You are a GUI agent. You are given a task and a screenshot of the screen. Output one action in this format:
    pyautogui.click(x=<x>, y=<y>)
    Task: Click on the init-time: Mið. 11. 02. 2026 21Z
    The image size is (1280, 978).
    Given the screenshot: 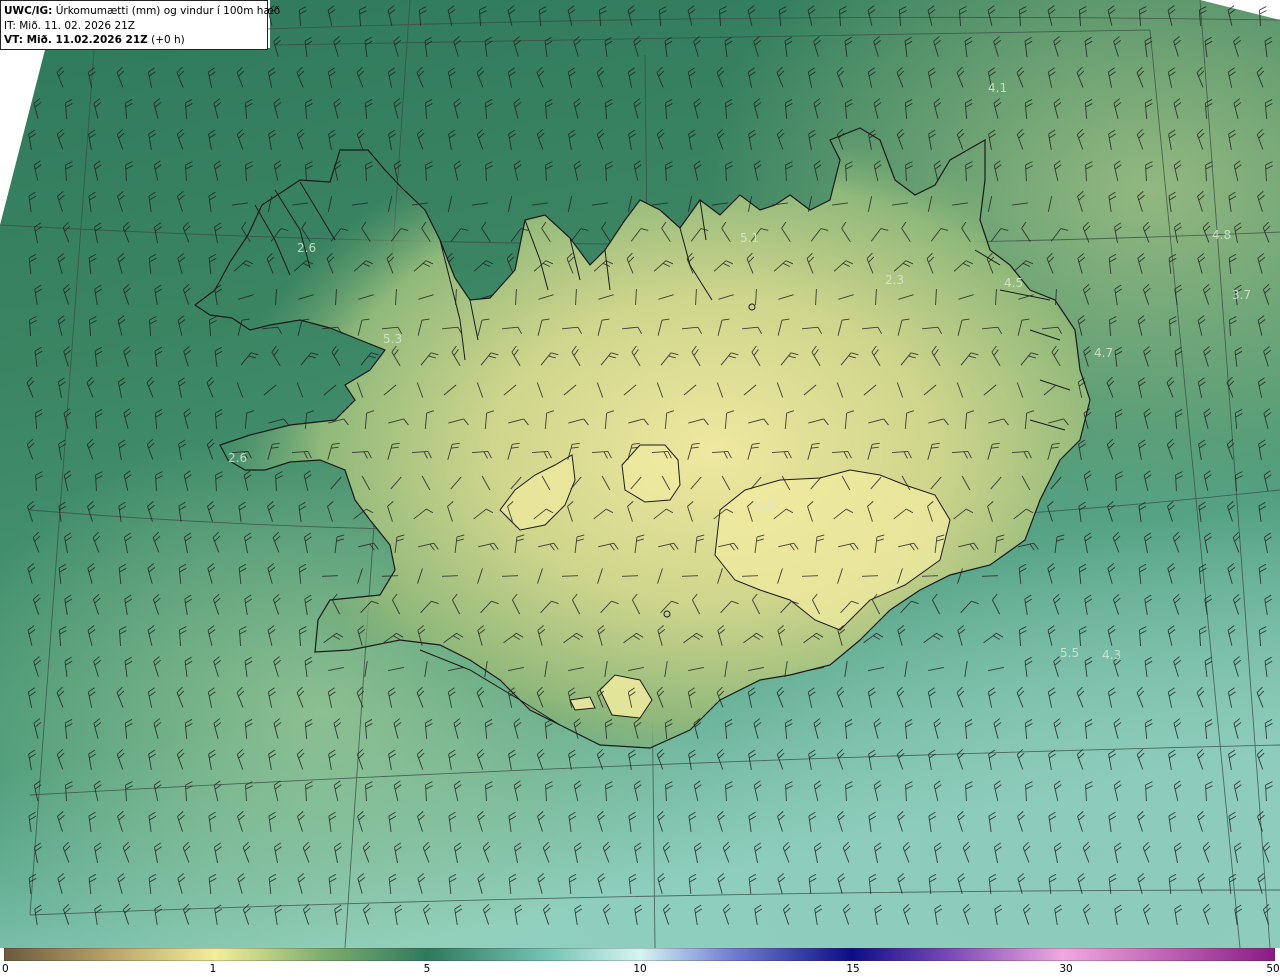 What is the action you would take?
    pyautogui.click(x=75, y=25)
    